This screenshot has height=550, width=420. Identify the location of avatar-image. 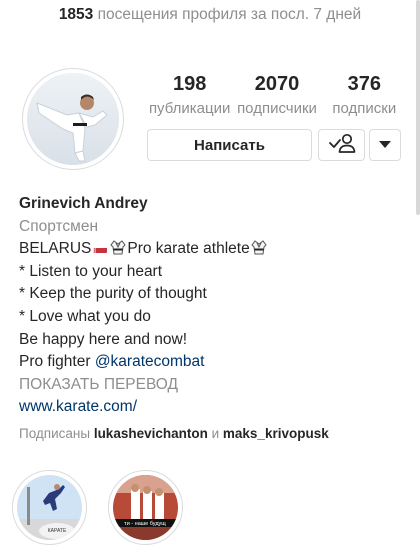
(73, 119).